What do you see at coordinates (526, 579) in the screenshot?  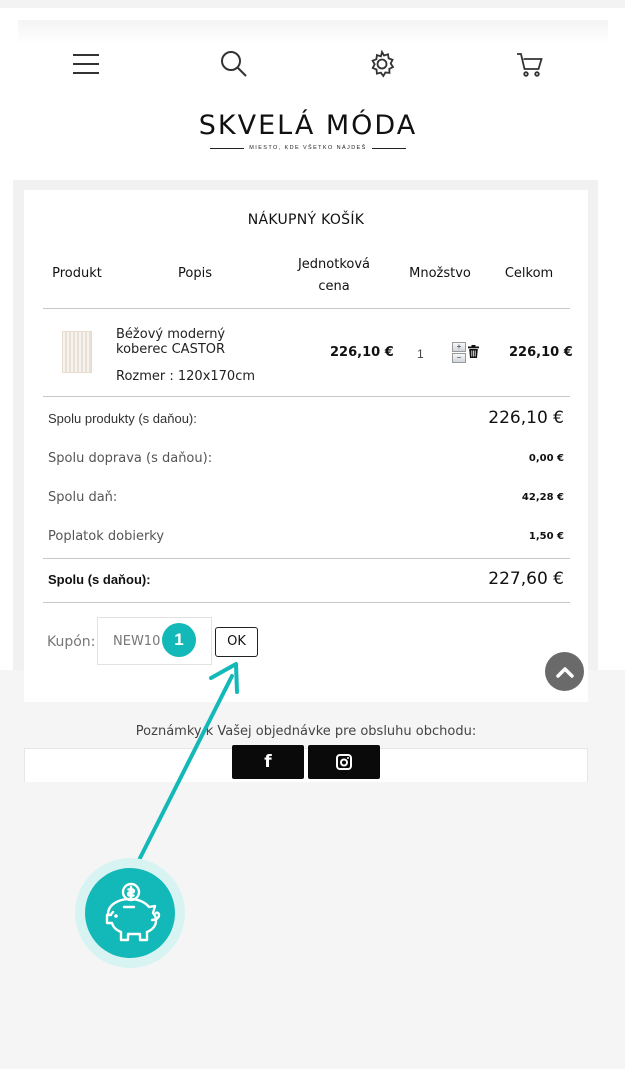 I see `grand-total-value: 227,60 €` at bounding box center [526, 579].